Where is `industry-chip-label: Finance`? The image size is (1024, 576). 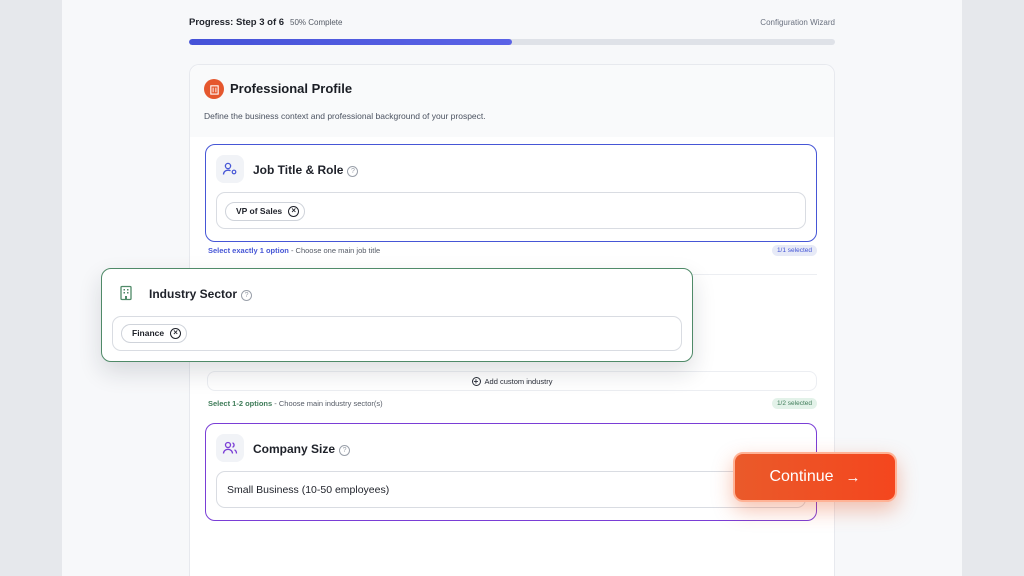 industry-chip-label: Finance is located at coordinates (148, 333).